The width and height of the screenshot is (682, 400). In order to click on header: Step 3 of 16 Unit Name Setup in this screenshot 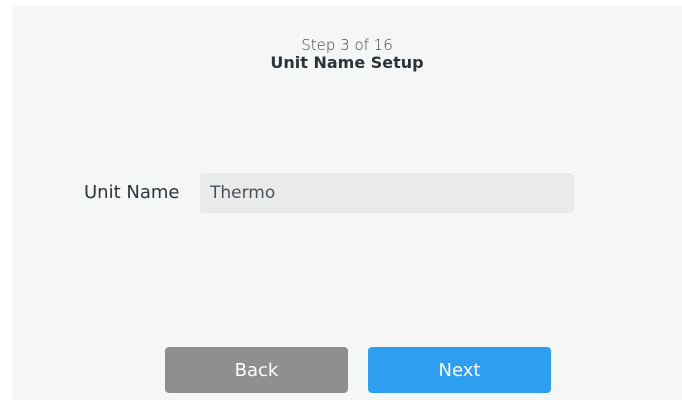, I will do `click(347, 54)`.